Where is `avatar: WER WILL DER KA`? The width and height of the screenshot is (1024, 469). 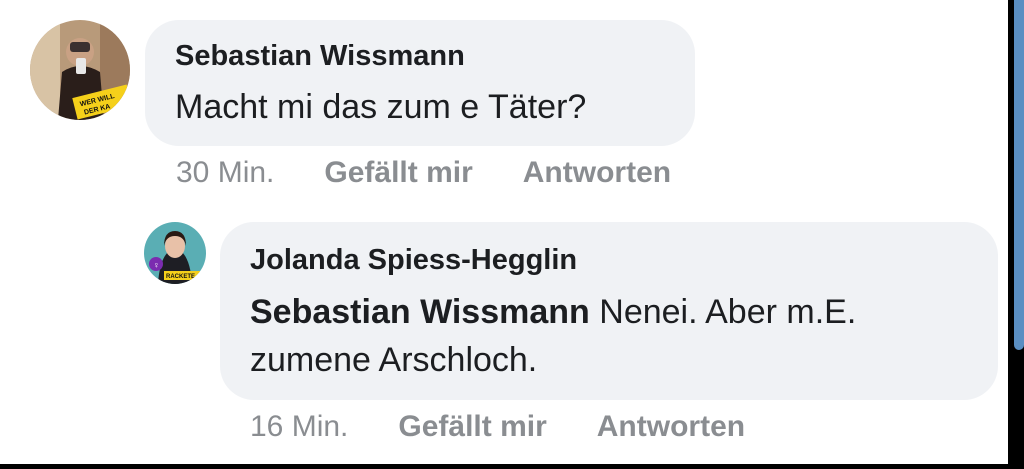 avatar: WER WILL DER KA is located at coordinates (80, 70).